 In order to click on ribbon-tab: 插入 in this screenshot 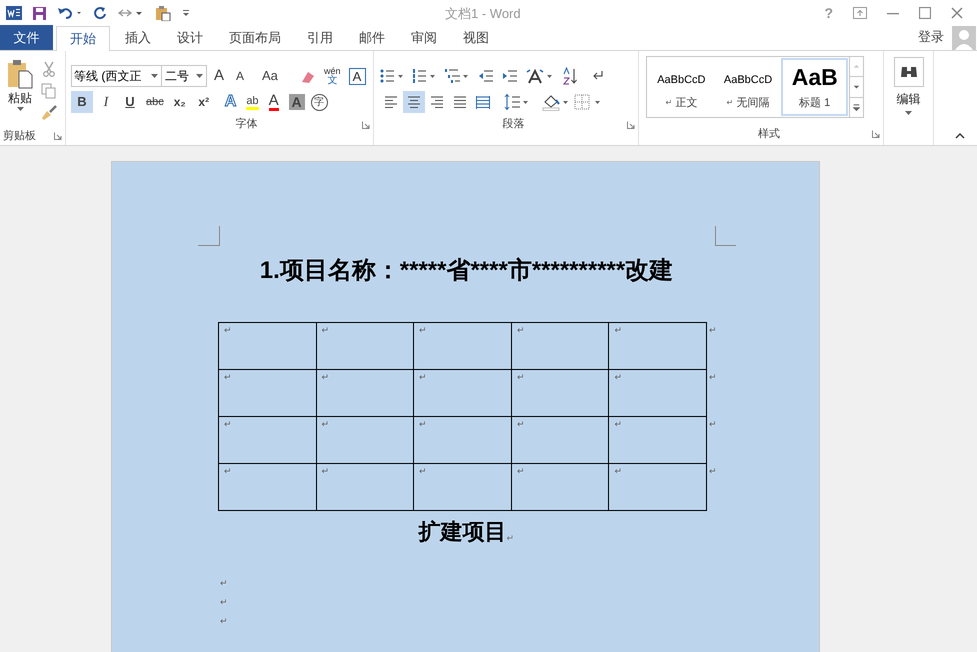, I will do `click(138, 37)`.